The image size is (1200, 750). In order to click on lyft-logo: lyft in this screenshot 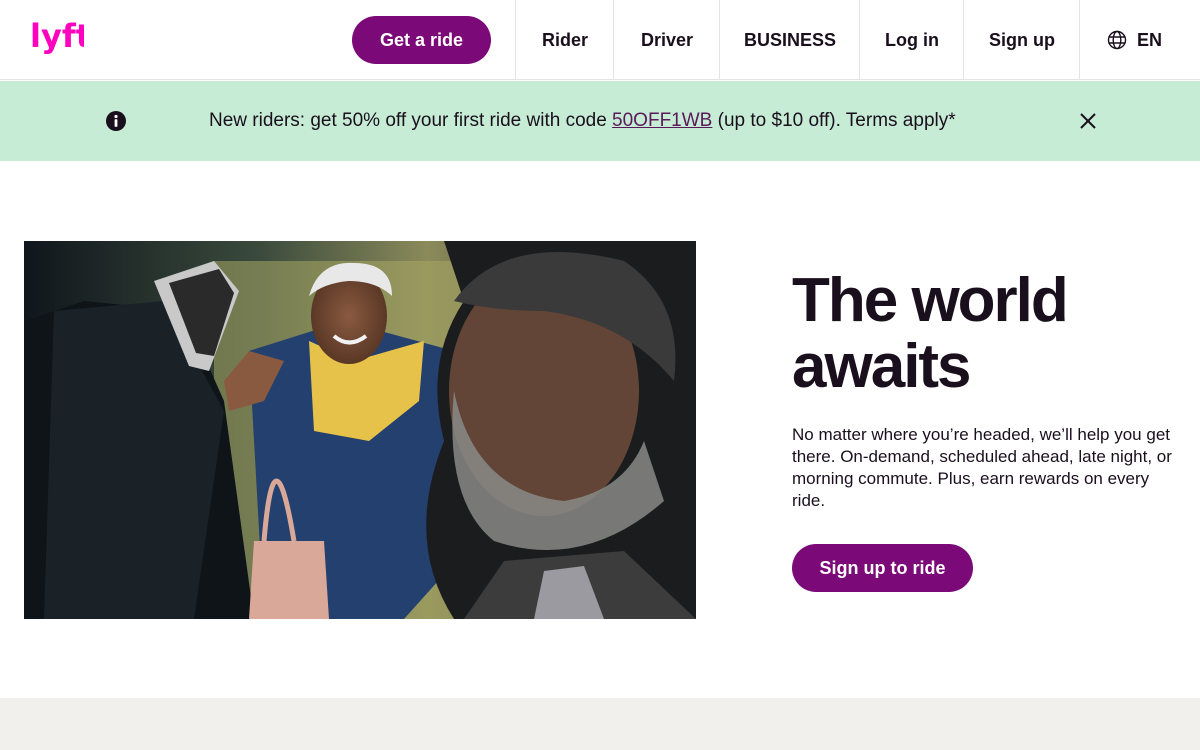, I will do `click(57, 39)`.